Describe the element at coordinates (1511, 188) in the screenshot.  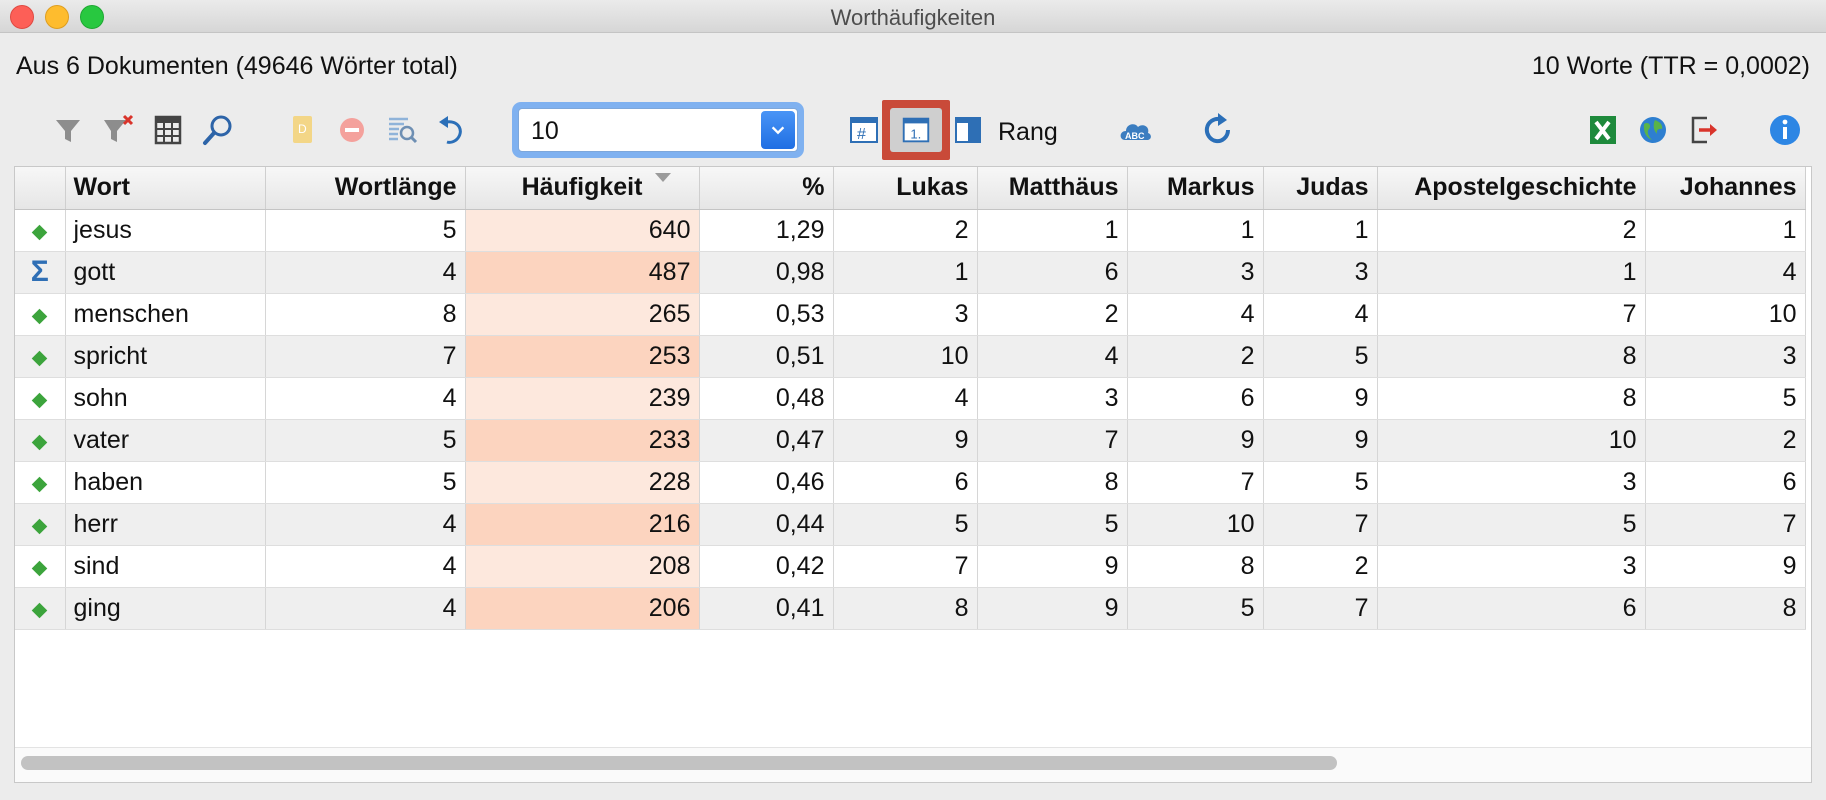
I see `column-header-apostelgeschichte: Apostelgeschichte` at that location.